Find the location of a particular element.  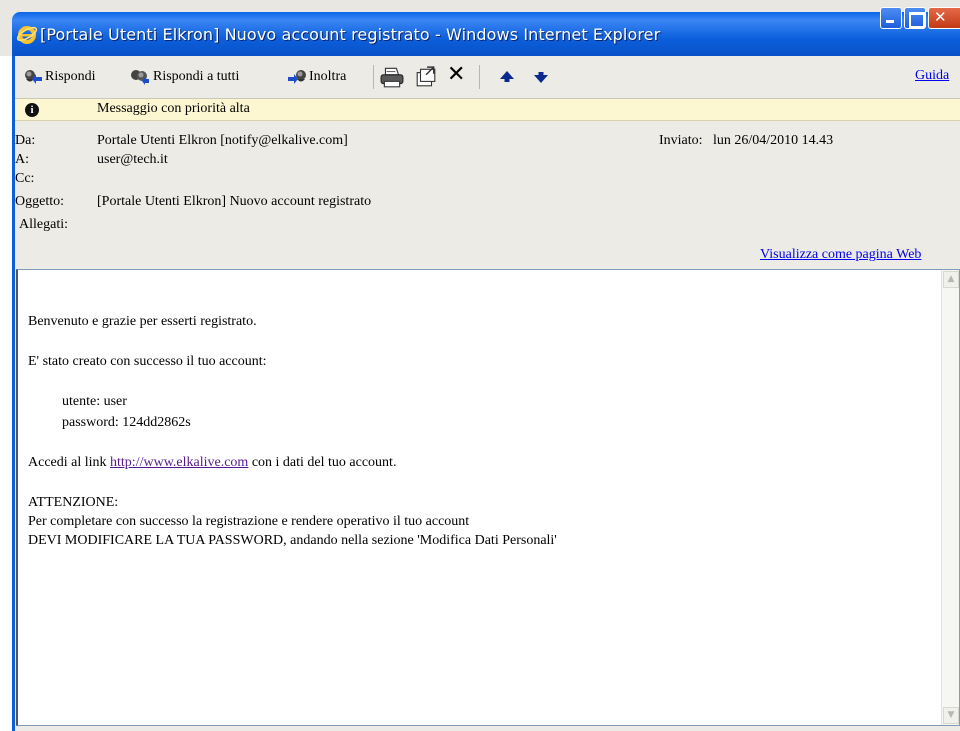

to-label: A: is located at coordinates (22, 159).